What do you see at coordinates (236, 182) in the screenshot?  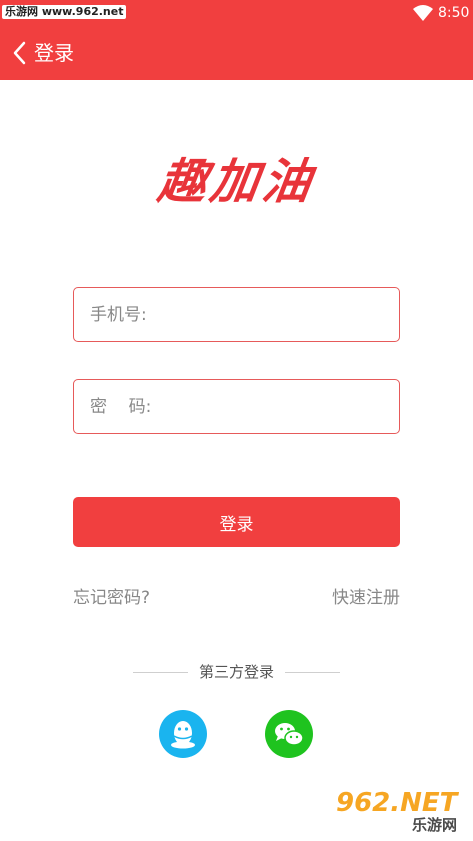 I see `app-logo: 趣加油` at bounding box center [236, 182].